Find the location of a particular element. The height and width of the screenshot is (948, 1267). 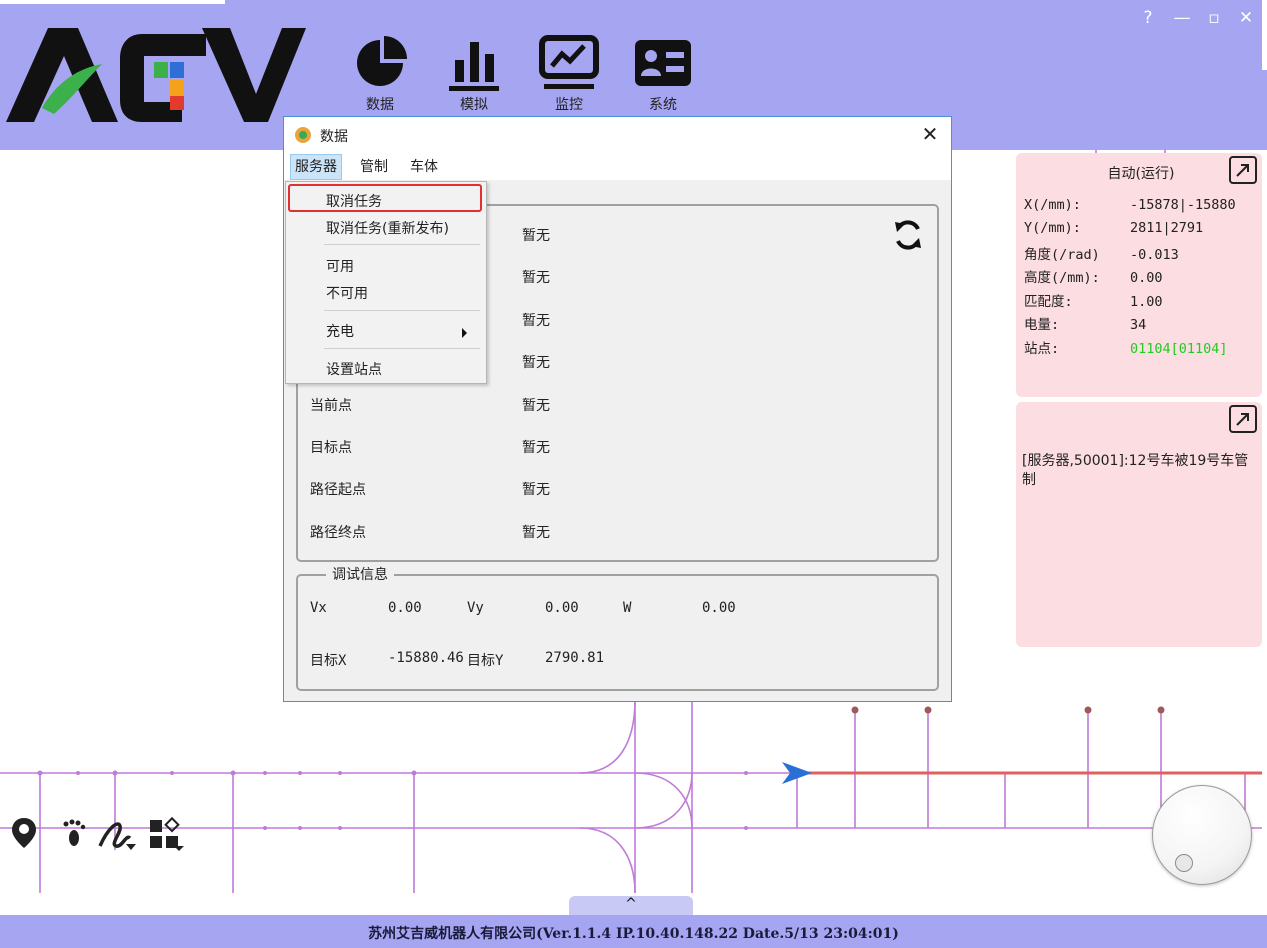

status-battery-label: 电量: is located at coordinates (1042, 325).